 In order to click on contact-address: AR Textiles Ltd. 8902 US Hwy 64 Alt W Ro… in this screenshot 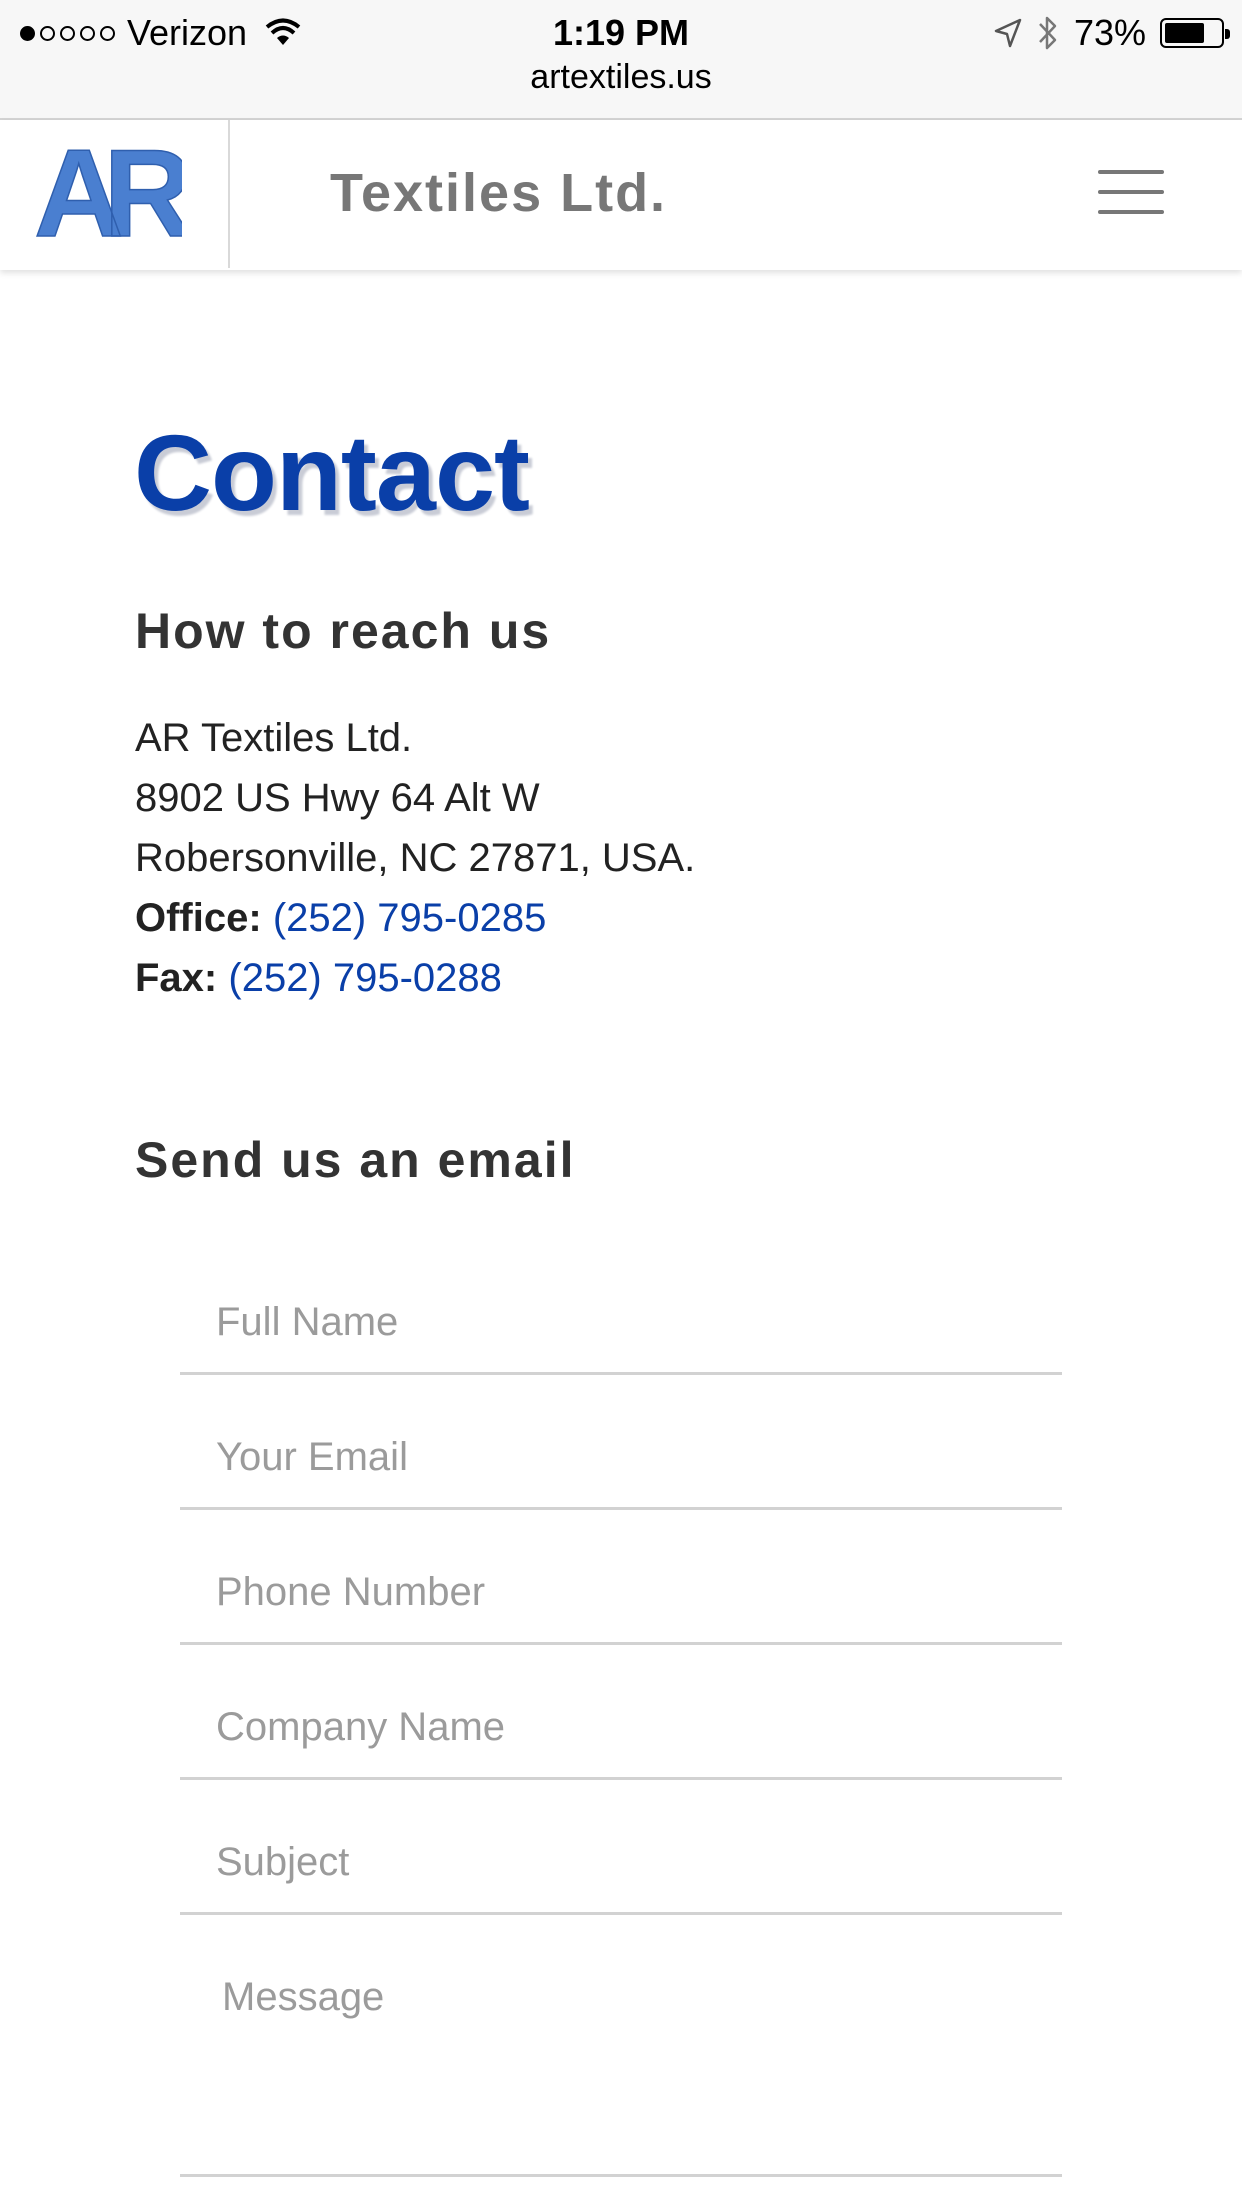, I will do `click(415, 858)`.